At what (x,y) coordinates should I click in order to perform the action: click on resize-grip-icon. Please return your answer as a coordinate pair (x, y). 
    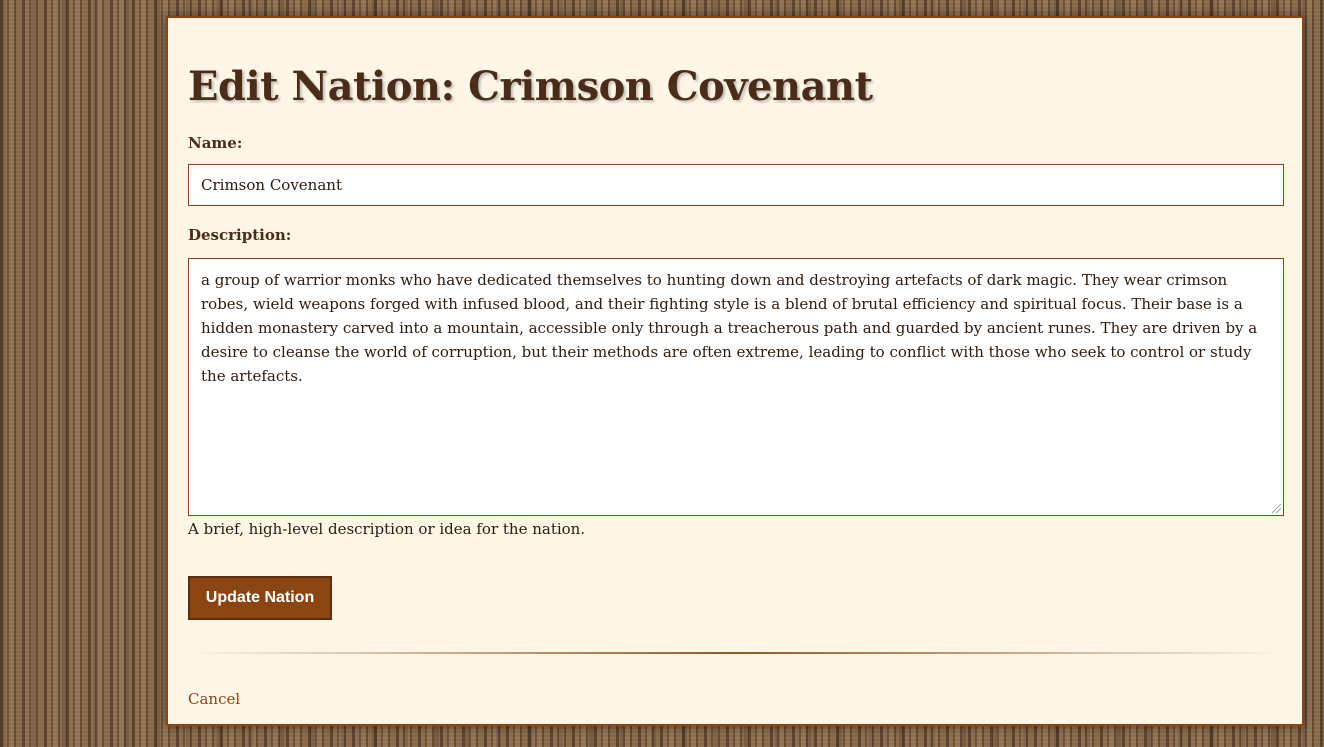
    Looking at the image, I should click on (1276, 508).